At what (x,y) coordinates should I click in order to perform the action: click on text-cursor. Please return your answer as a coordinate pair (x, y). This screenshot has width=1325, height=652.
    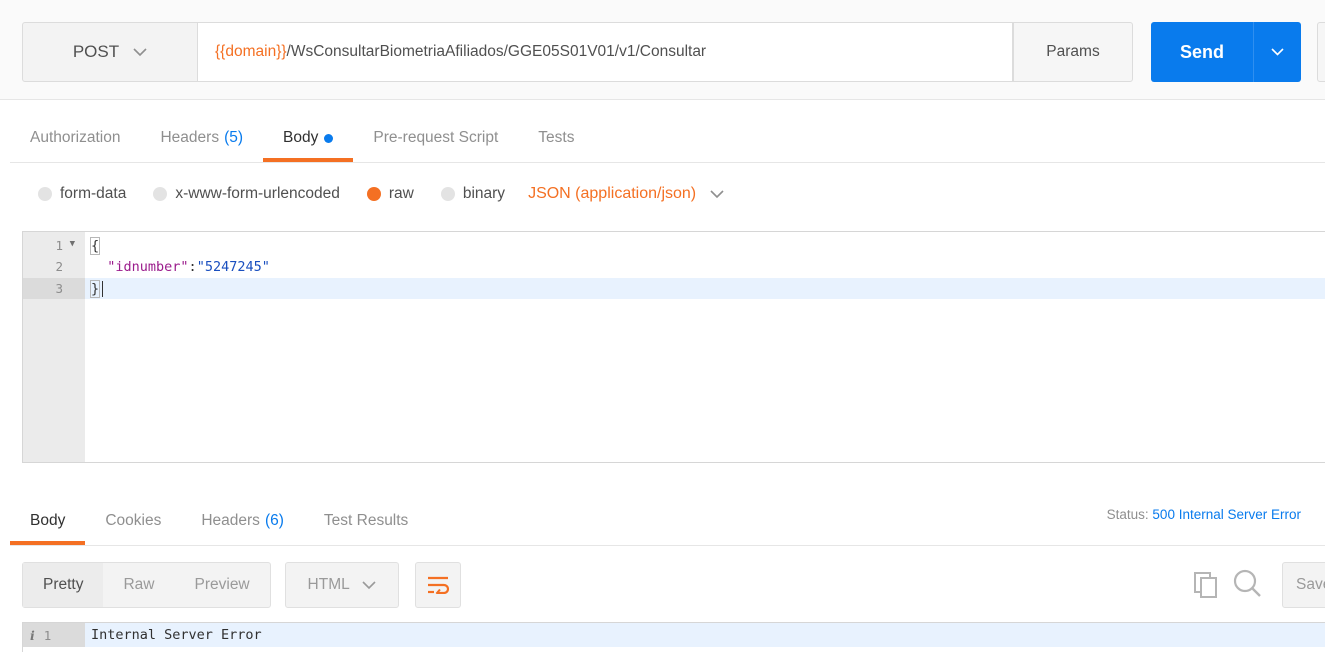
    Looking at the image, I should click on (103, 288).